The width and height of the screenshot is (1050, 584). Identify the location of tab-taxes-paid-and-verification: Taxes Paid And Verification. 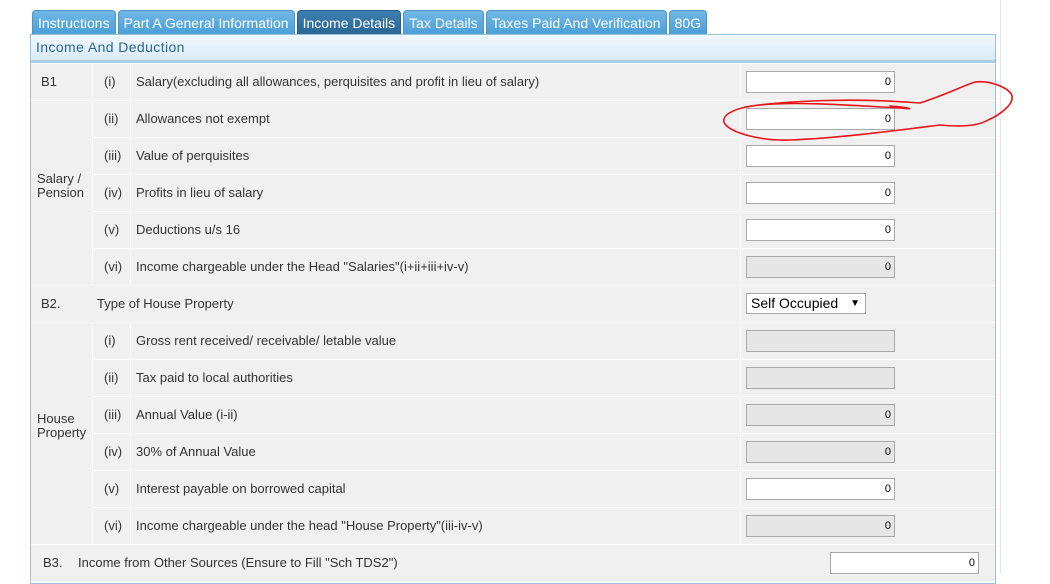
(576, 22).